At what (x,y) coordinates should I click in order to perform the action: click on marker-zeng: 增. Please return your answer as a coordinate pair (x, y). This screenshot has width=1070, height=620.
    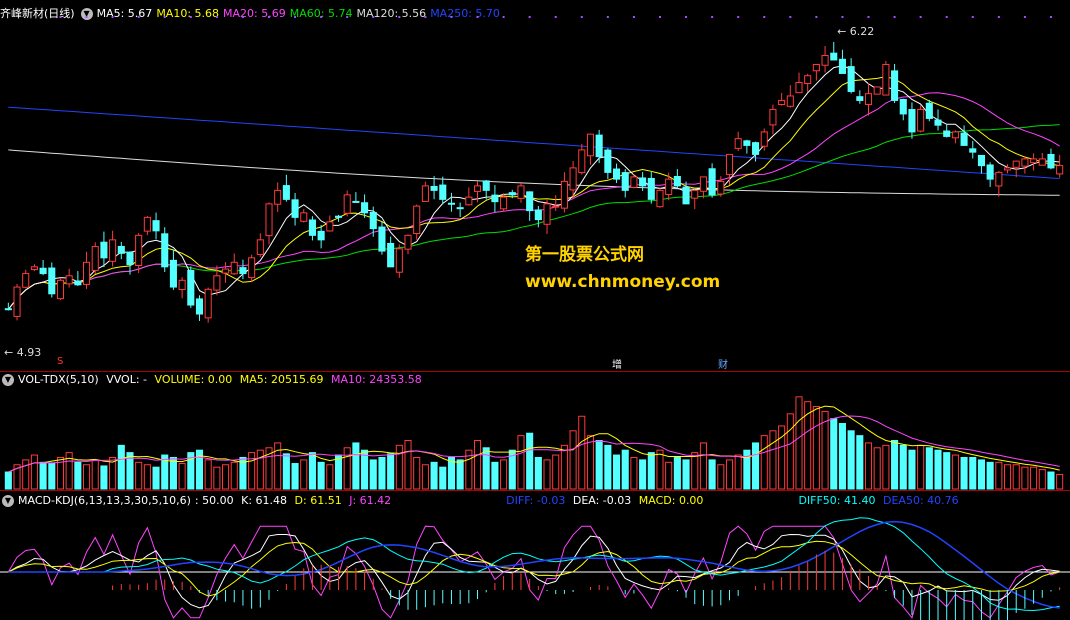
    Looking at the image, I should click on (617, 363).